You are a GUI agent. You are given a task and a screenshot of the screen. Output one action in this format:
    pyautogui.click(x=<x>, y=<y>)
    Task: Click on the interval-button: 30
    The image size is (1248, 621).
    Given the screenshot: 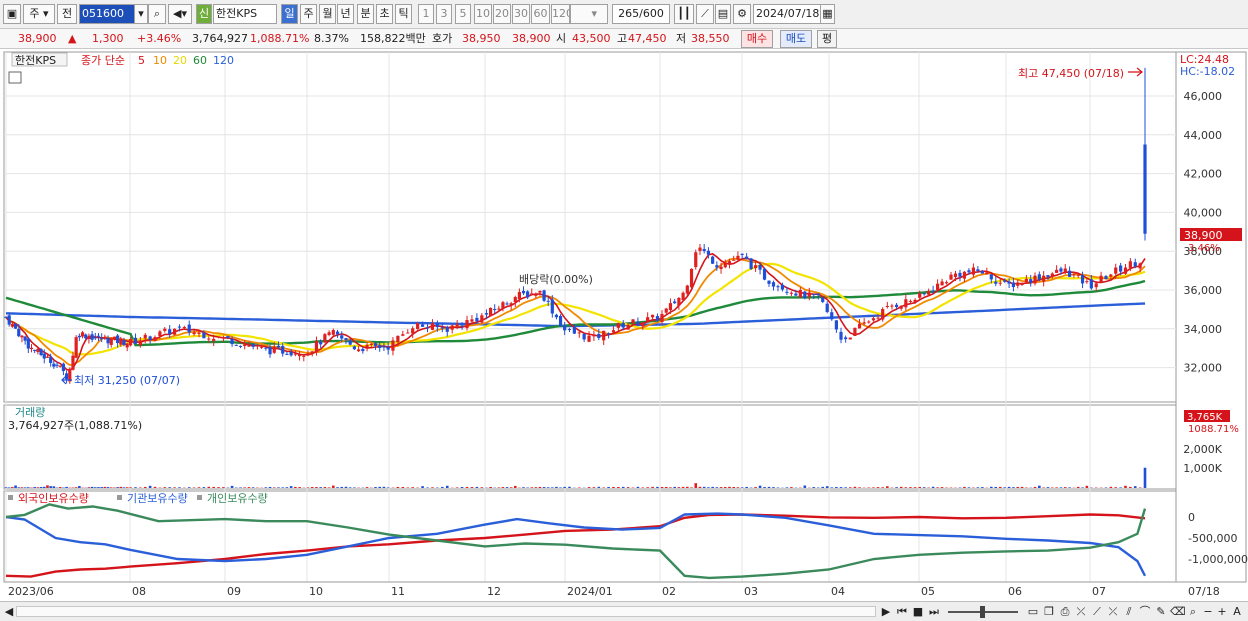 What is the action you would take?
    pyautogui.click(x=521, y=14)
    